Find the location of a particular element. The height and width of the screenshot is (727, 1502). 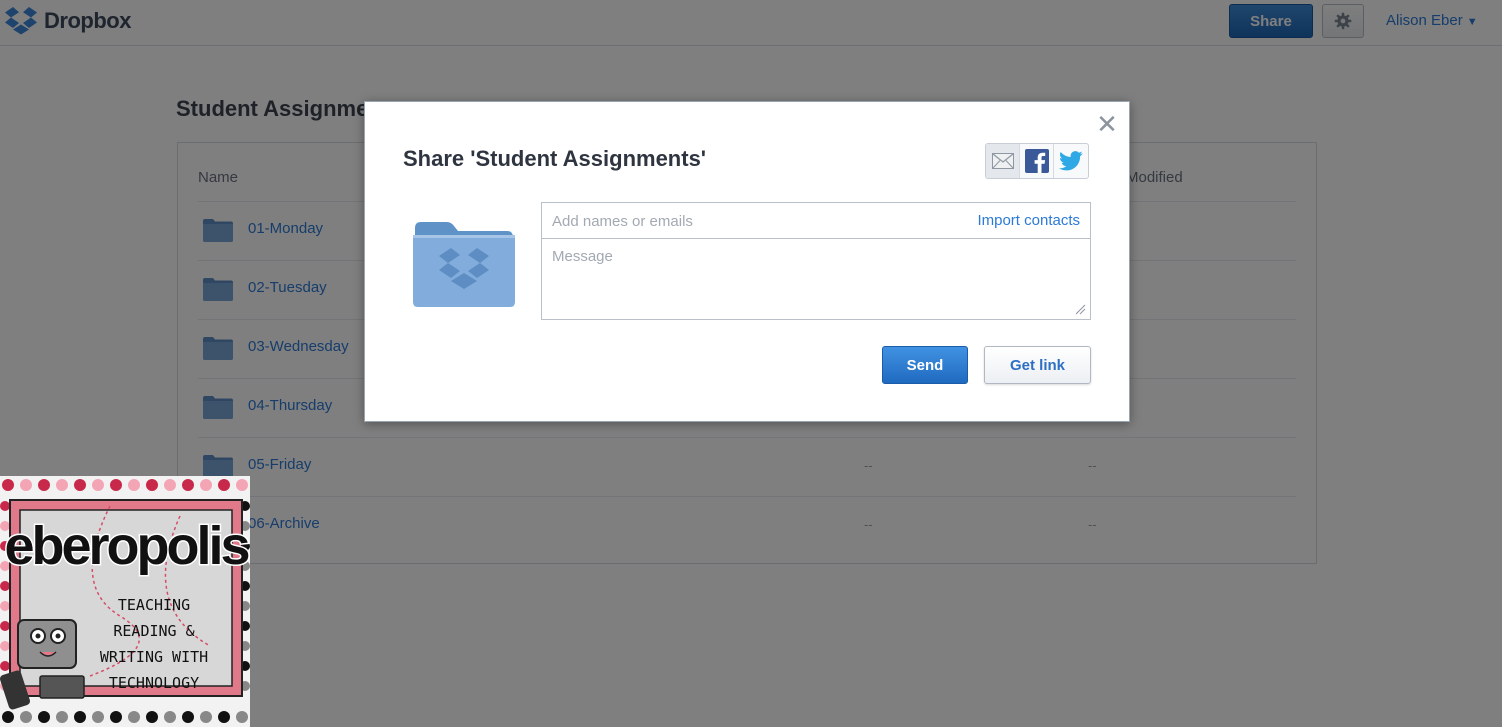

recipients-input is located at coordinates (747, 221).